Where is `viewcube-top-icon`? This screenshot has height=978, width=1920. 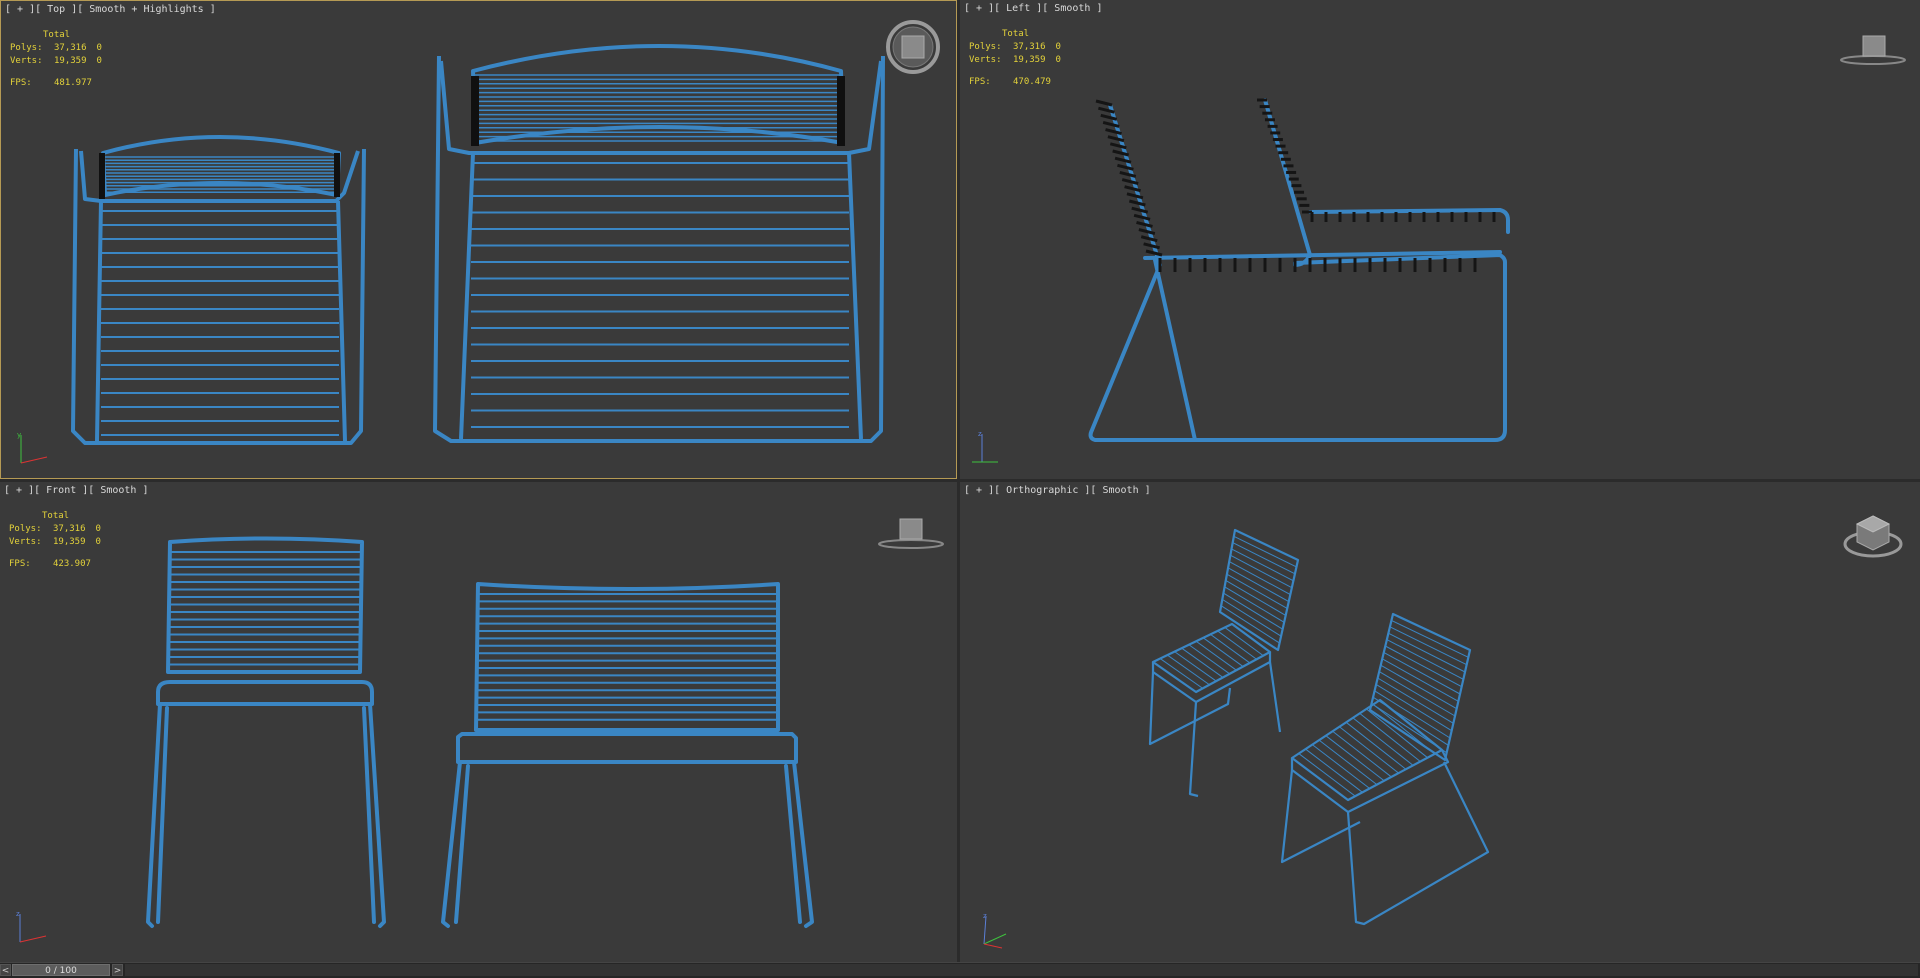
viewcube-top-icon is located at coordinates (913, 47).